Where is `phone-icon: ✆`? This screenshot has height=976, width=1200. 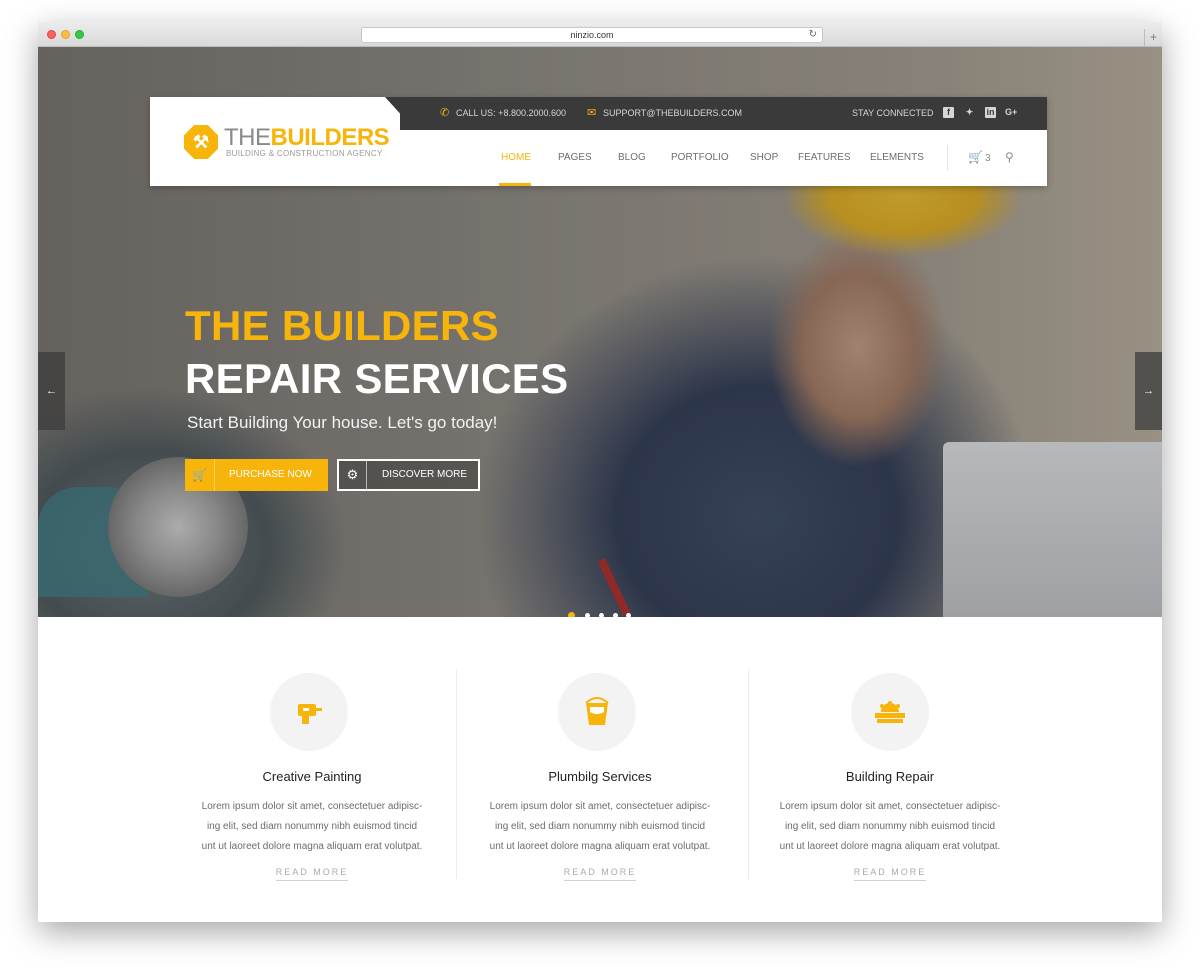
phone-icon: ✆ is located at coordinates (445, 113).